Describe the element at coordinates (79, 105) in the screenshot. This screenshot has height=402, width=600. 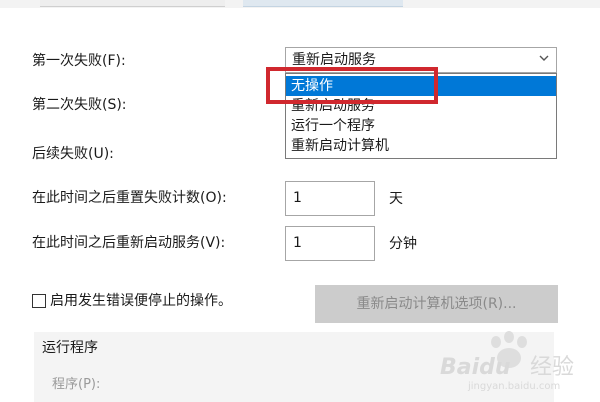
I see `second-failure-label: 第二次失败(S):` at that location.